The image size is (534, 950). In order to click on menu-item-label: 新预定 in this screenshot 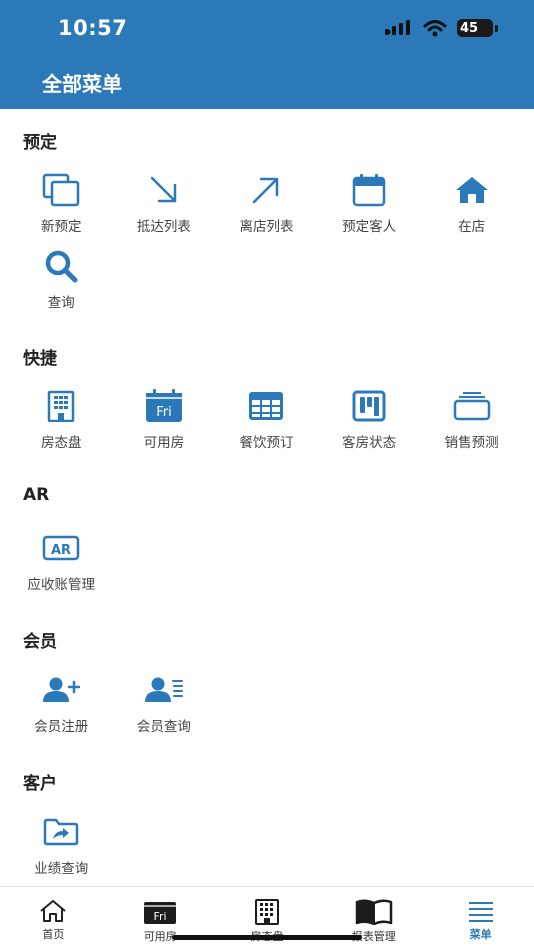, I will do `click(61, 227)`.